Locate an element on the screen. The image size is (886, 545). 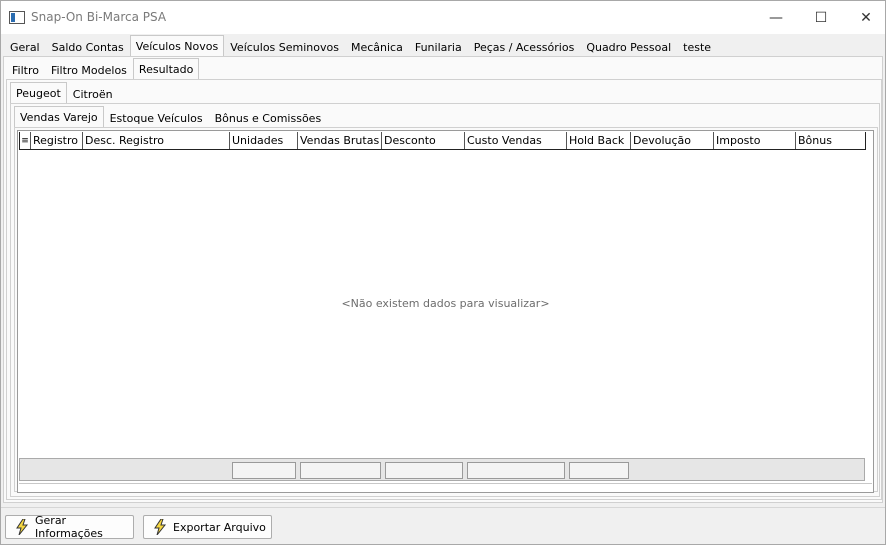
horizontal-scrollbar is located at coordinates (445, 487).